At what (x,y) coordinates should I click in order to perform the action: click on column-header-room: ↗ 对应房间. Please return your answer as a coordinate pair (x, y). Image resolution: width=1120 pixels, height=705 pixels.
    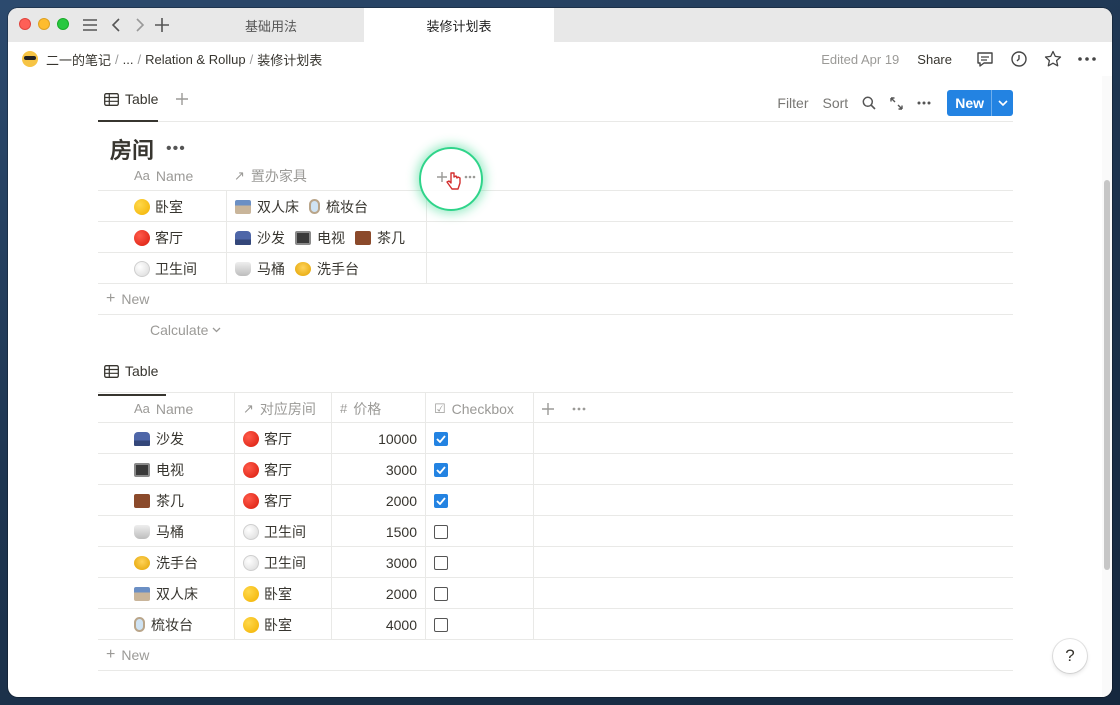
    Looking at the image, I should click on (282, 408).